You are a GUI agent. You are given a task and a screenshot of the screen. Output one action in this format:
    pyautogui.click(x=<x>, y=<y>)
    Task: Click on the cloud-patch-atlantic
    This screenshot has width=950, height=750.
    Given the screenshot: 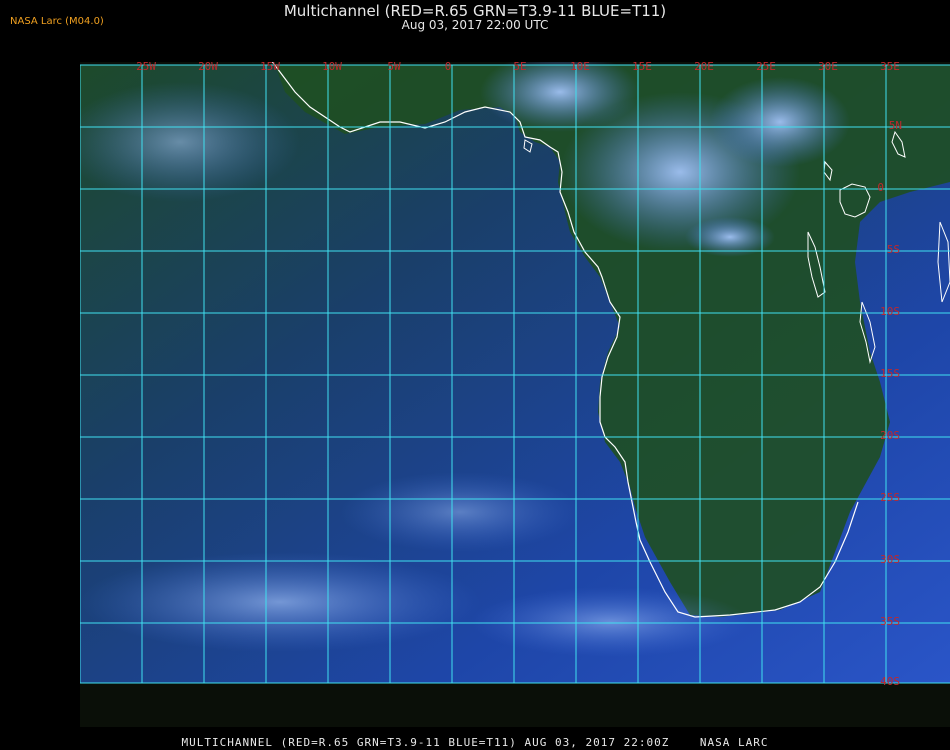 What is the action you would take?
    pyautogui.click(x=460, y=512)
    